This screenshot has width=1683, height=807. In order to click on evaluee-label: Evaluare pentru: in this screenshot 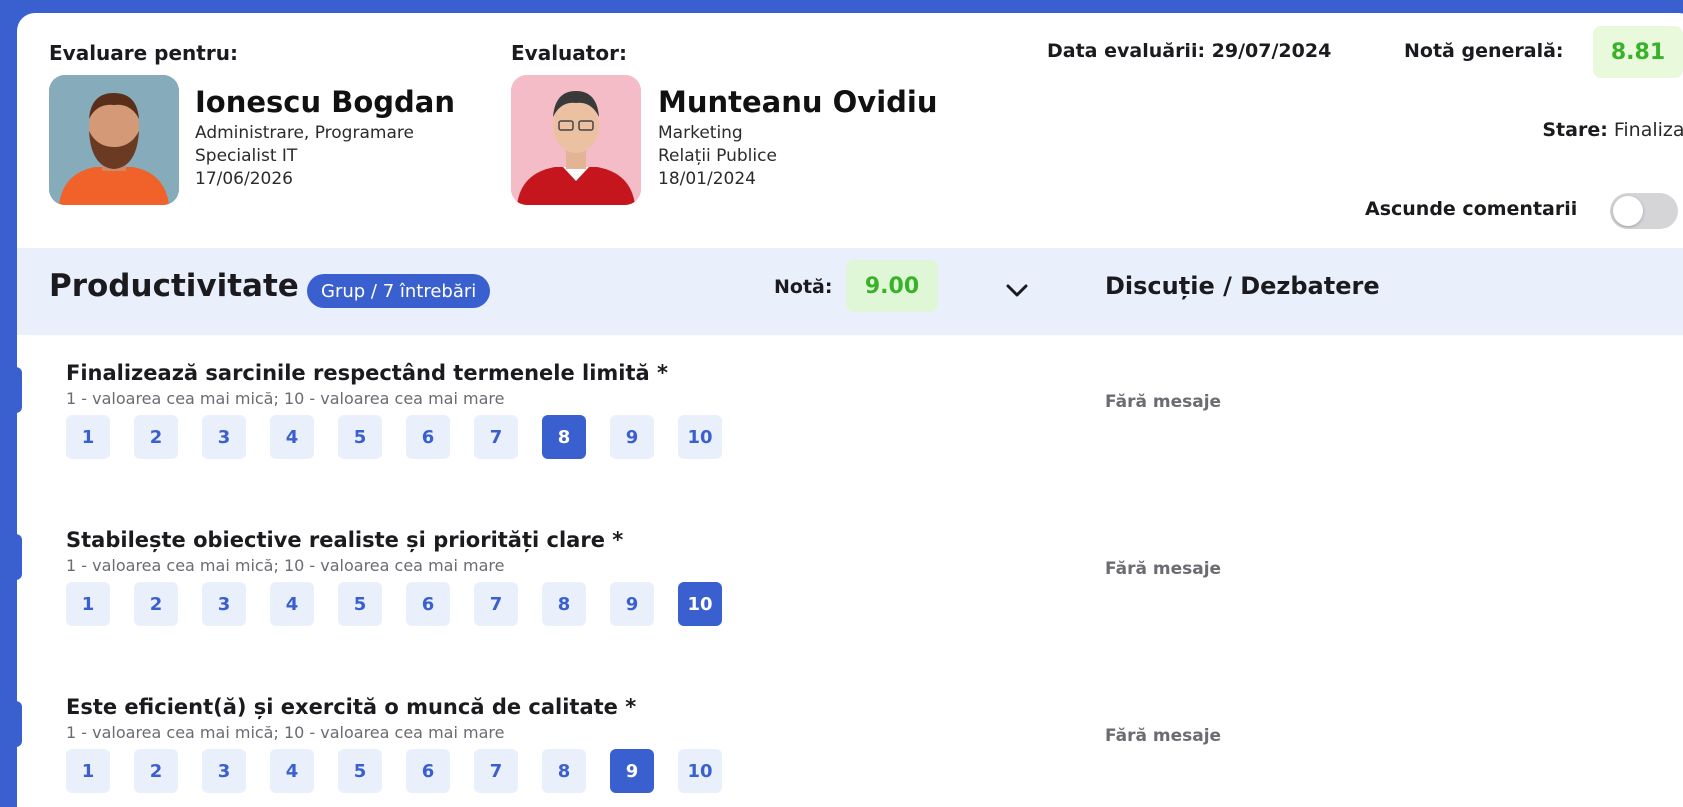, I will do `click(143, 53)`.